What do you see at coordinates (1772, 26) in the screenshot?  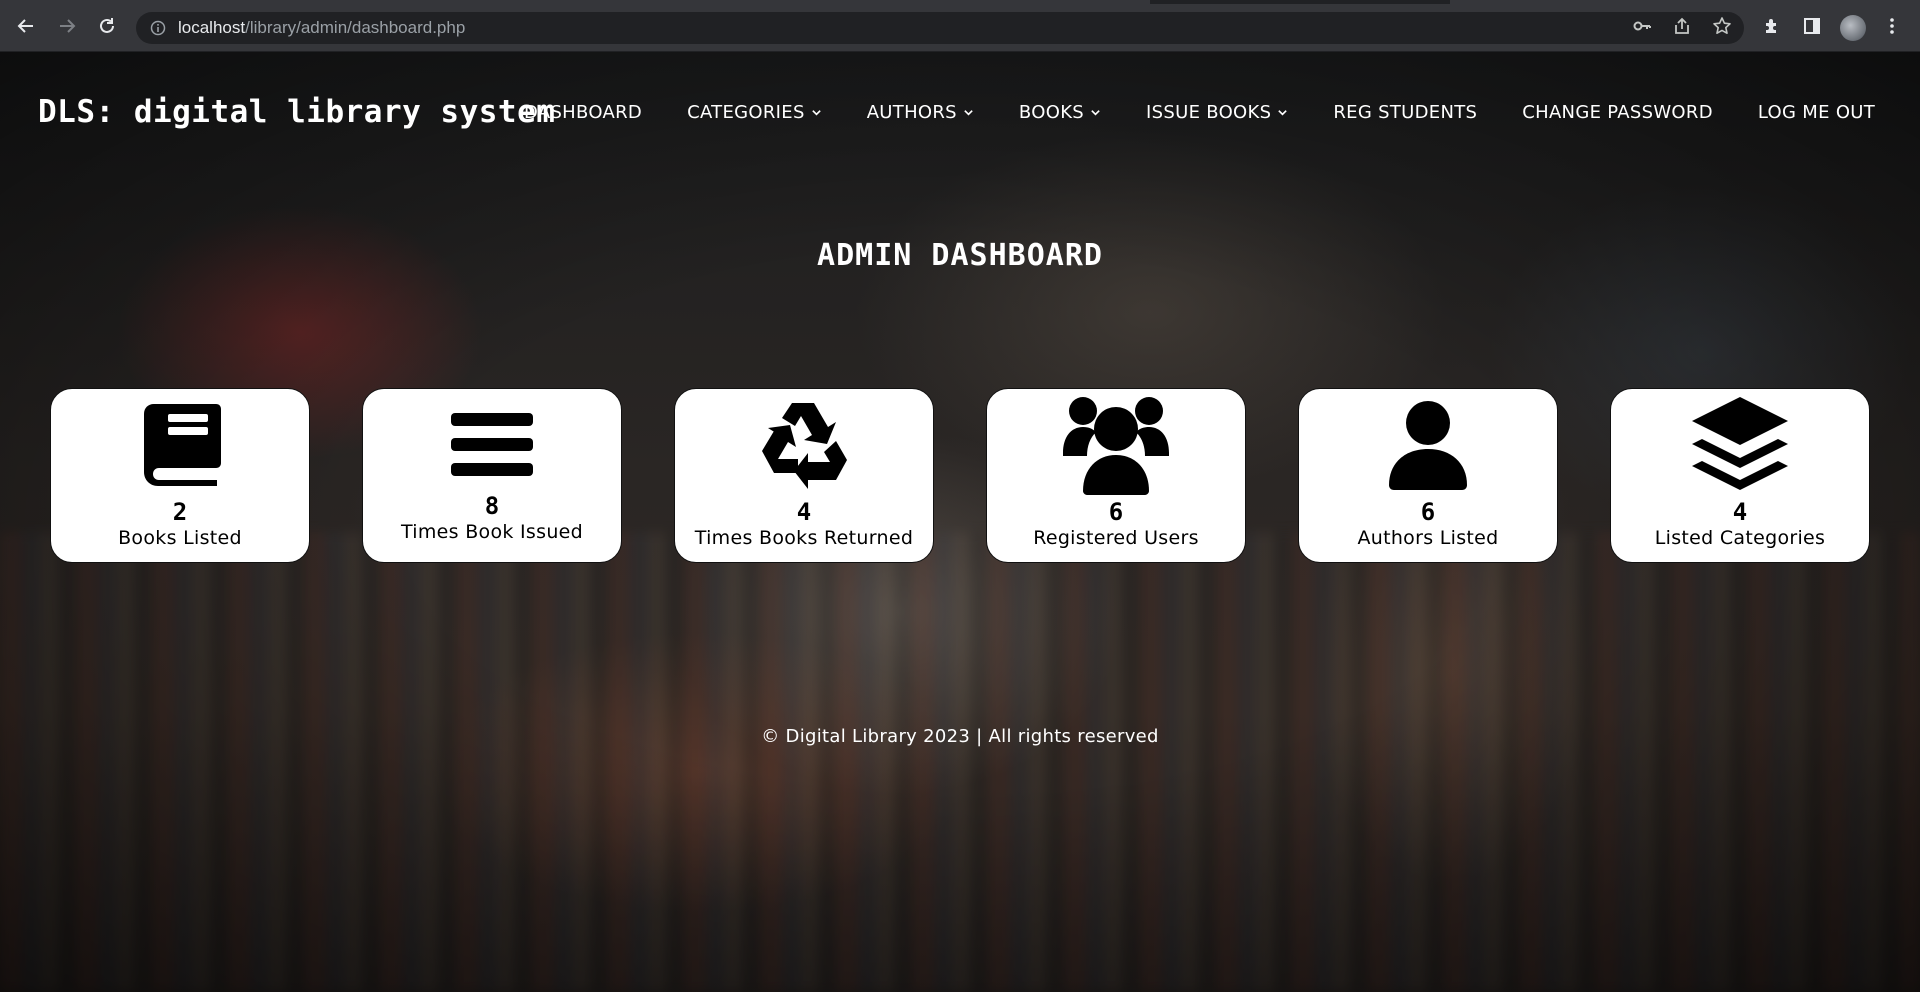 I see `extensions-icon` at bounding box center [1772, 26].